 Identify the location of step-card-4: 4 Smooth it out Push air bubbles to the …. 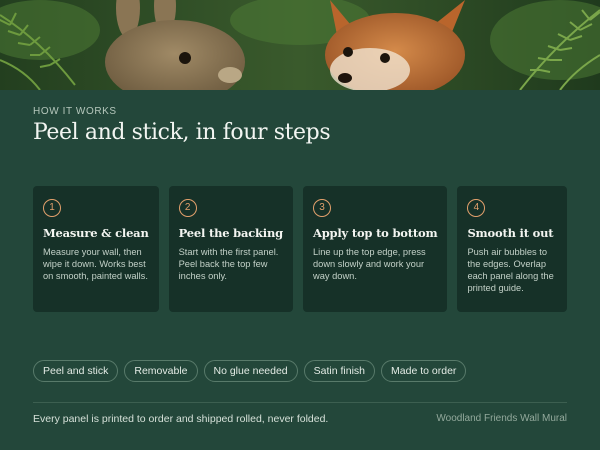
(512, 249).